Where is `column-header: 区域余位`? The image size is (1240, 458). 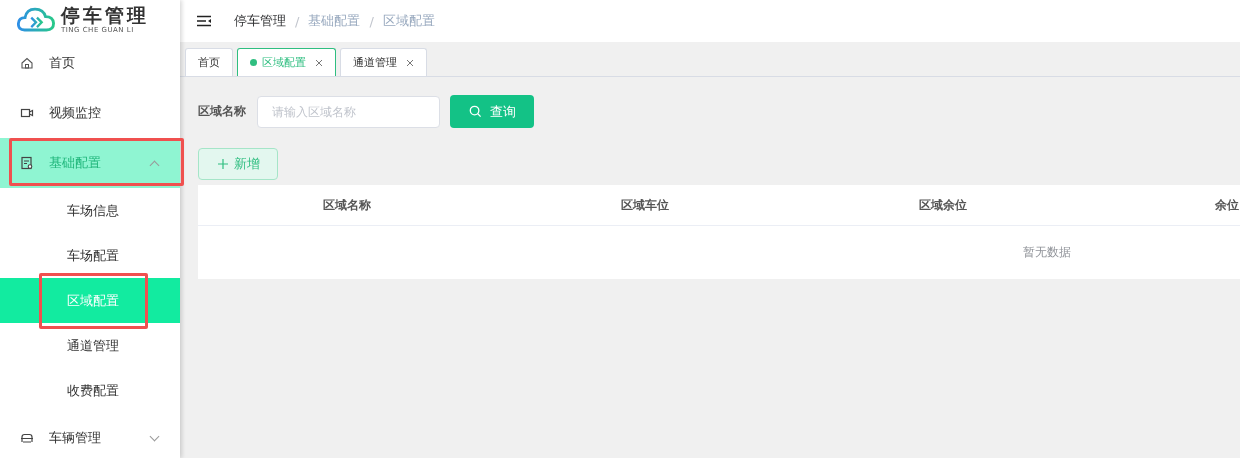 column-header: 区域余位 is located at coordinates (943, 205).